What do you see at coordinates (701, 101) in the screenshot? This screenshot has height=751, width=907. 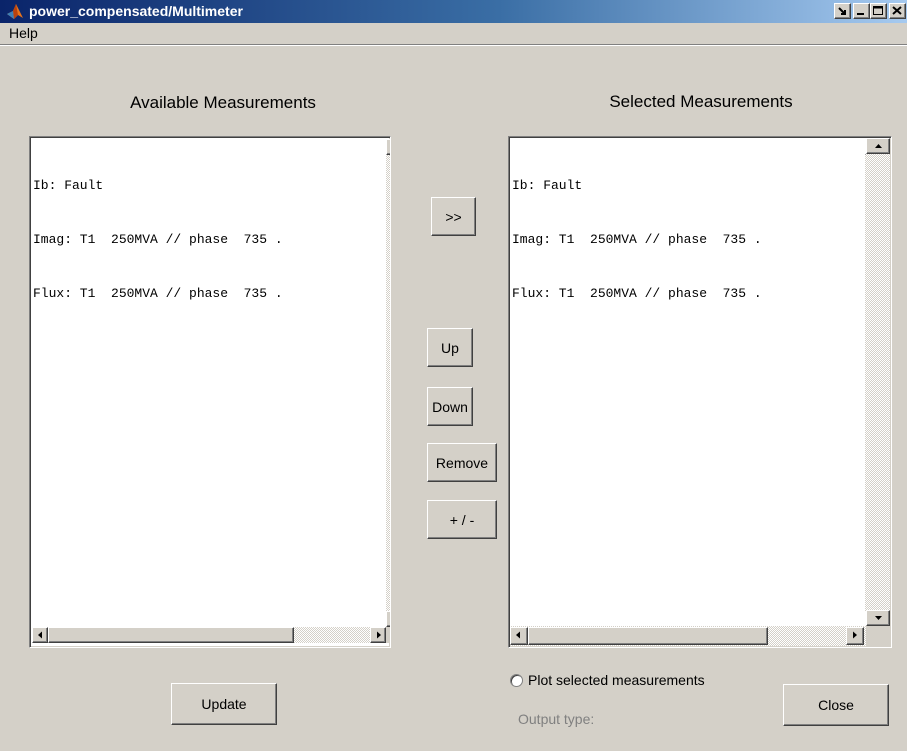 I see `selected-measurements-header: Selected Measurements` at bounding box center [701, 101].